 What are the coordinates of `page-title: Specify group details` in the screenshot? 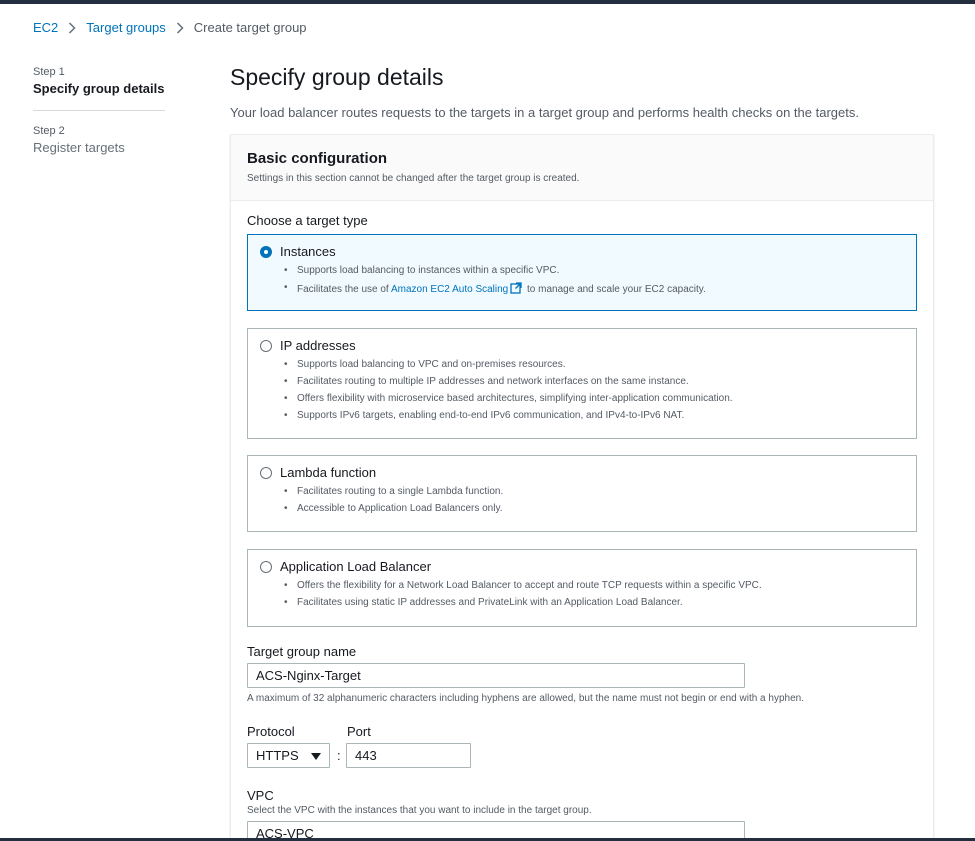 It's located at (337, 77).